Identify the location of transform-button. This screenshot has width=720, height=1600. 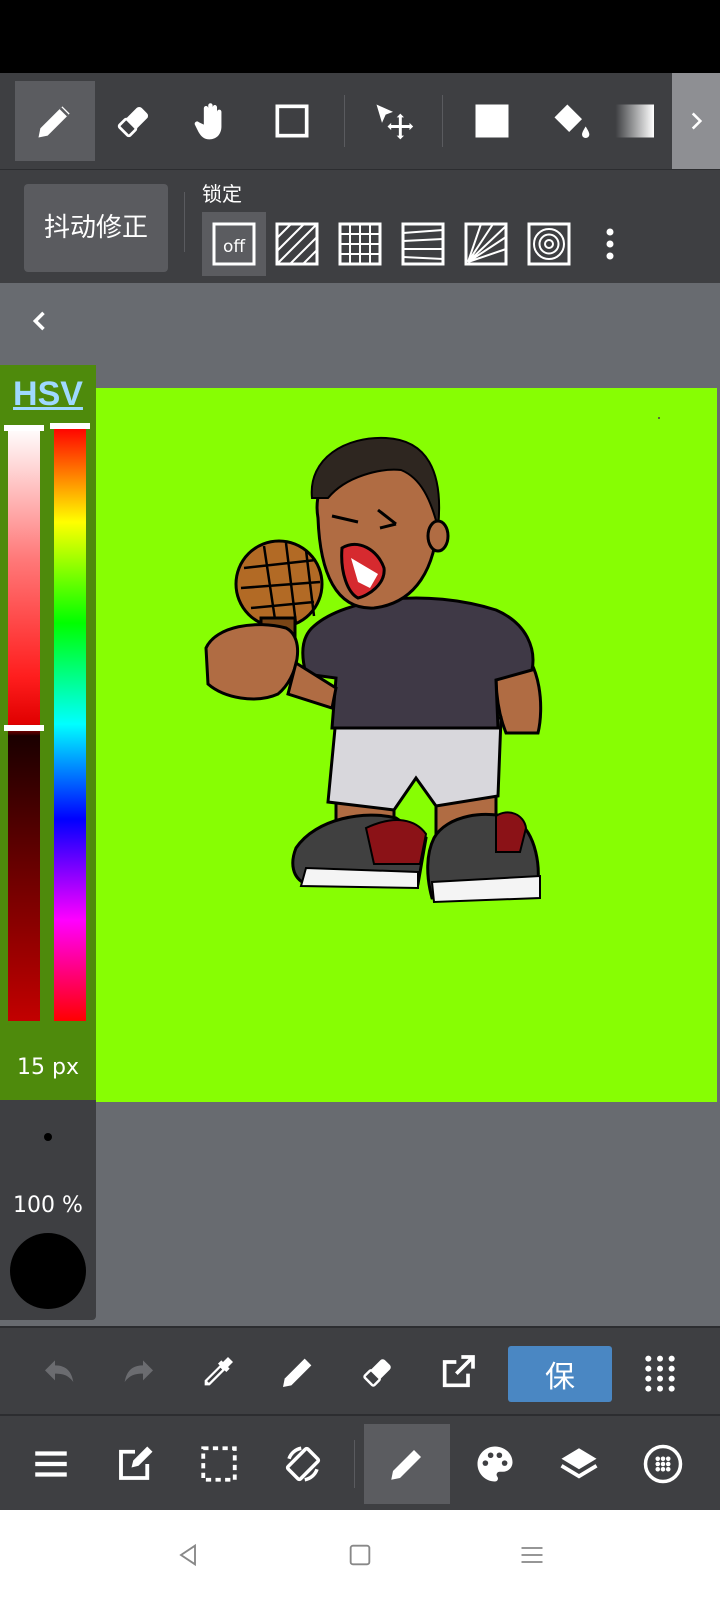
(303, 1464).